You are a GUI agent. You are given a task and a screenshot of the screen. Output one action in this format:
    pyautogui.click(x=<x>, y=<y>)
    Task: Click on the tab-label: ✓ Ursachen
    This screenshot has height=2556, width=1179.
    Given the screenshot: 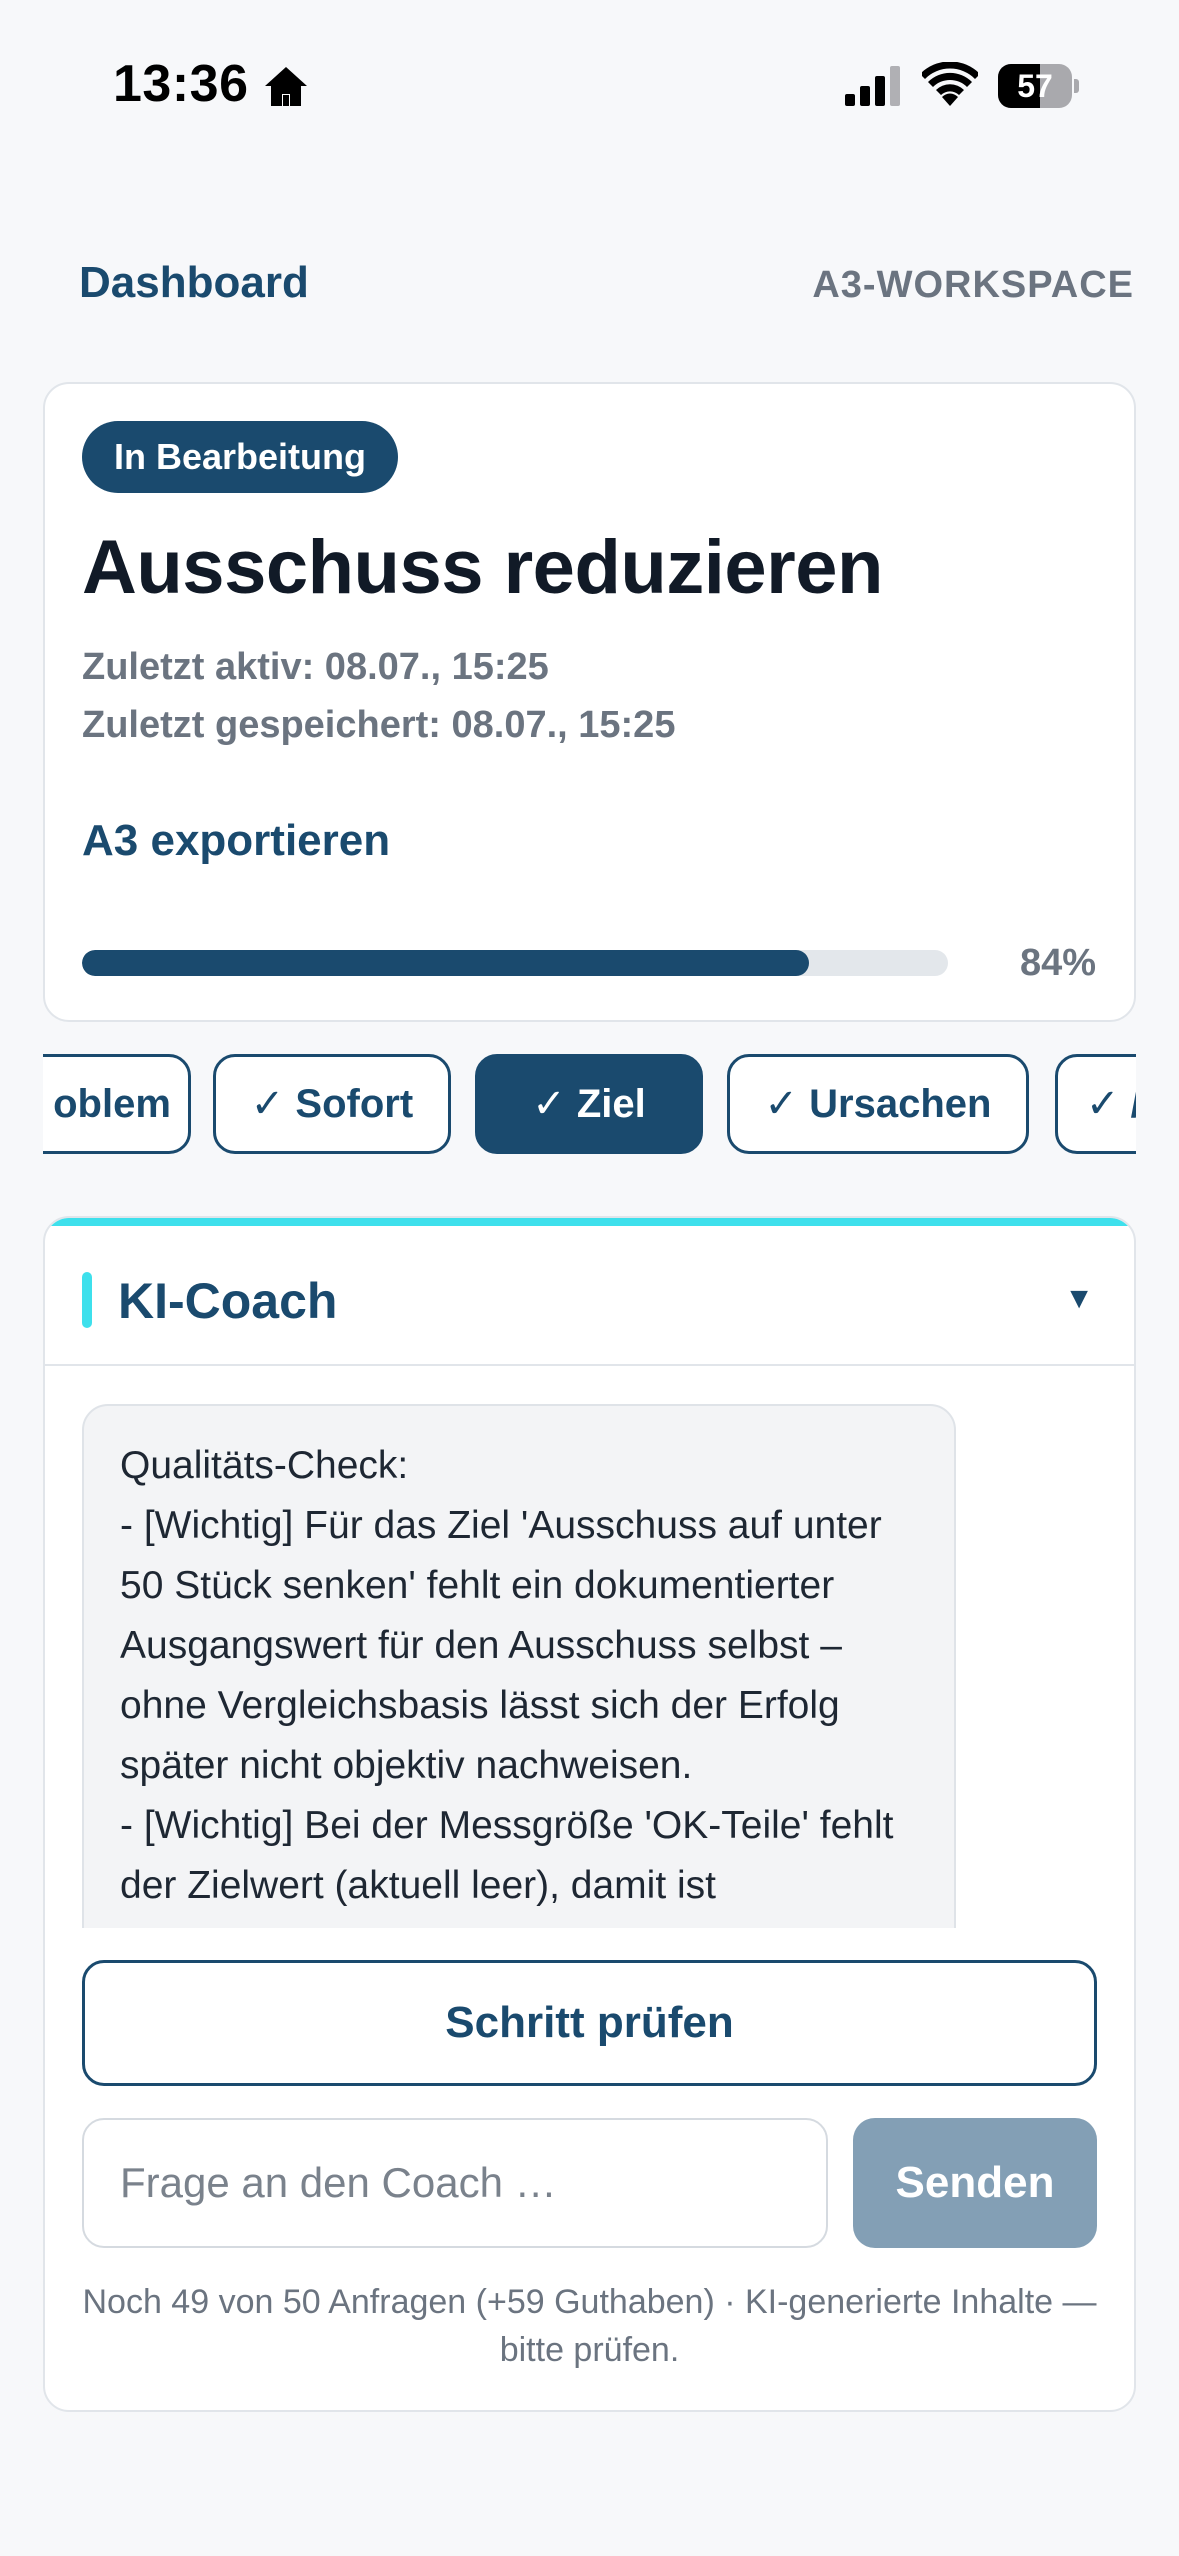 What is the action you would take?
    pyautogui.click(x=878, y=1104)
    